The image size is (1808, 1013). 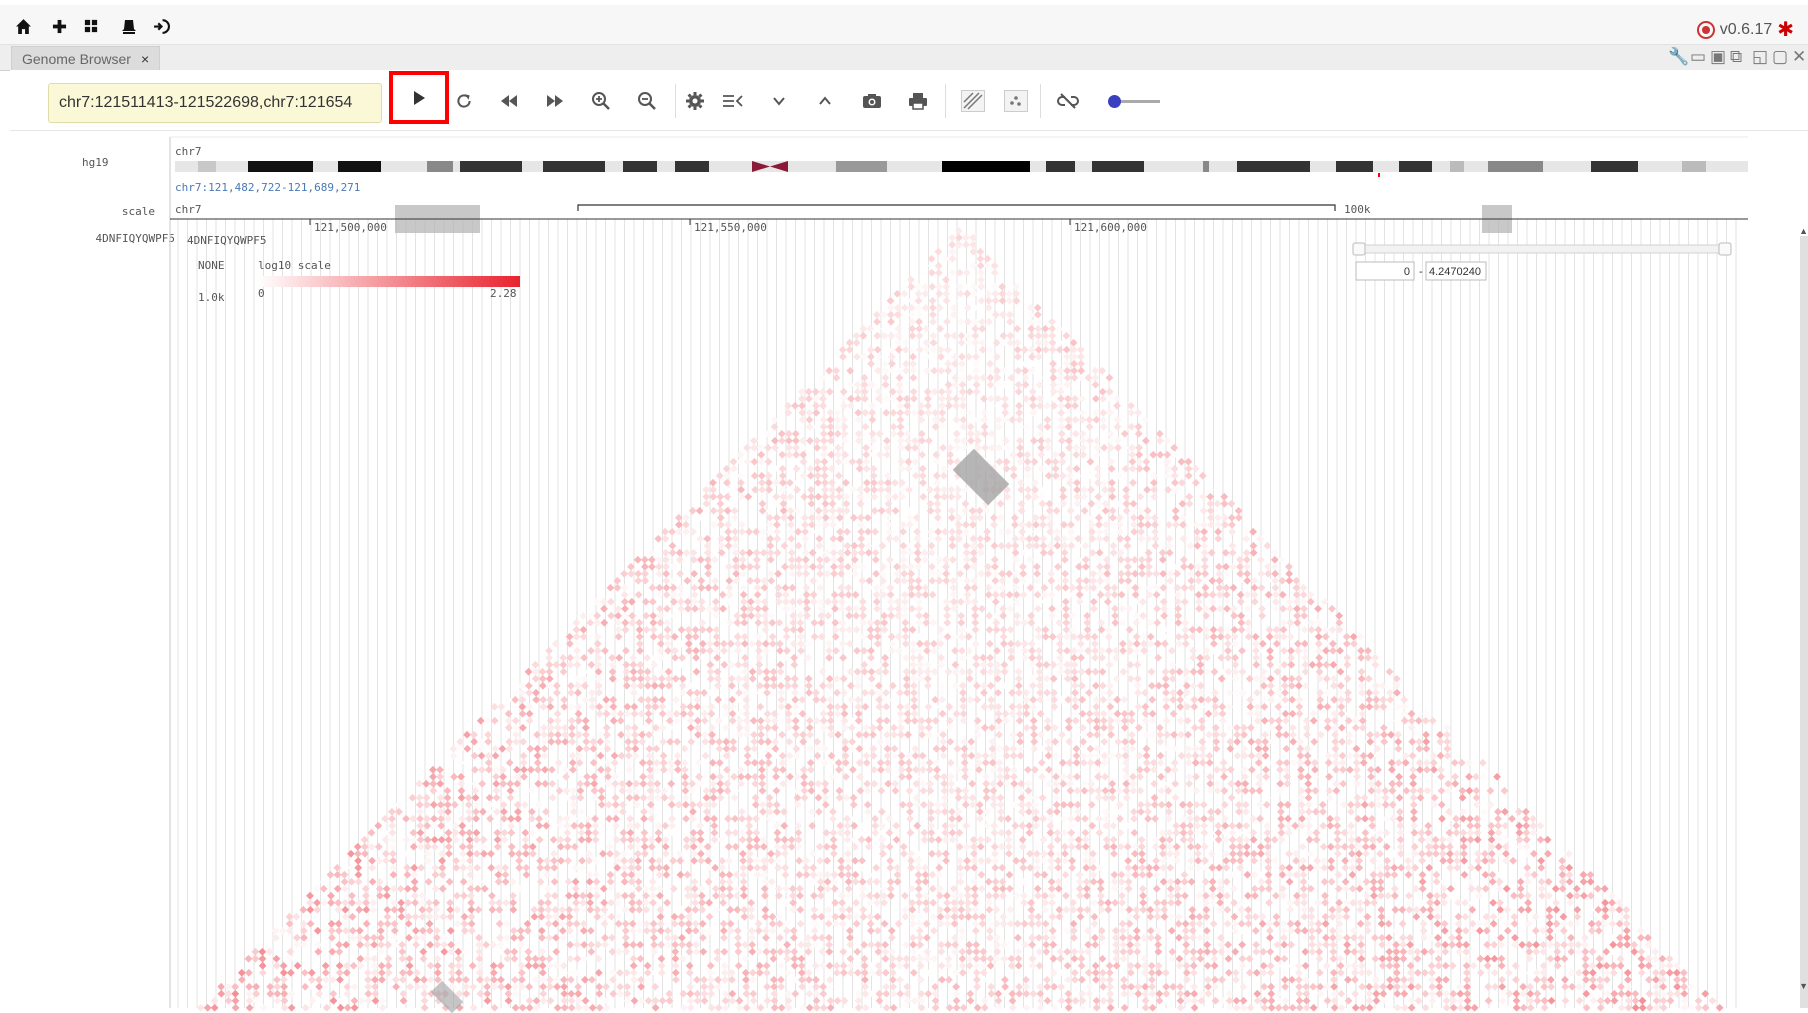 What do you see at coordinates (1114, 101) in the screenshot?
I see `zoom-slider-handle` at bounding box center [1114, 101].